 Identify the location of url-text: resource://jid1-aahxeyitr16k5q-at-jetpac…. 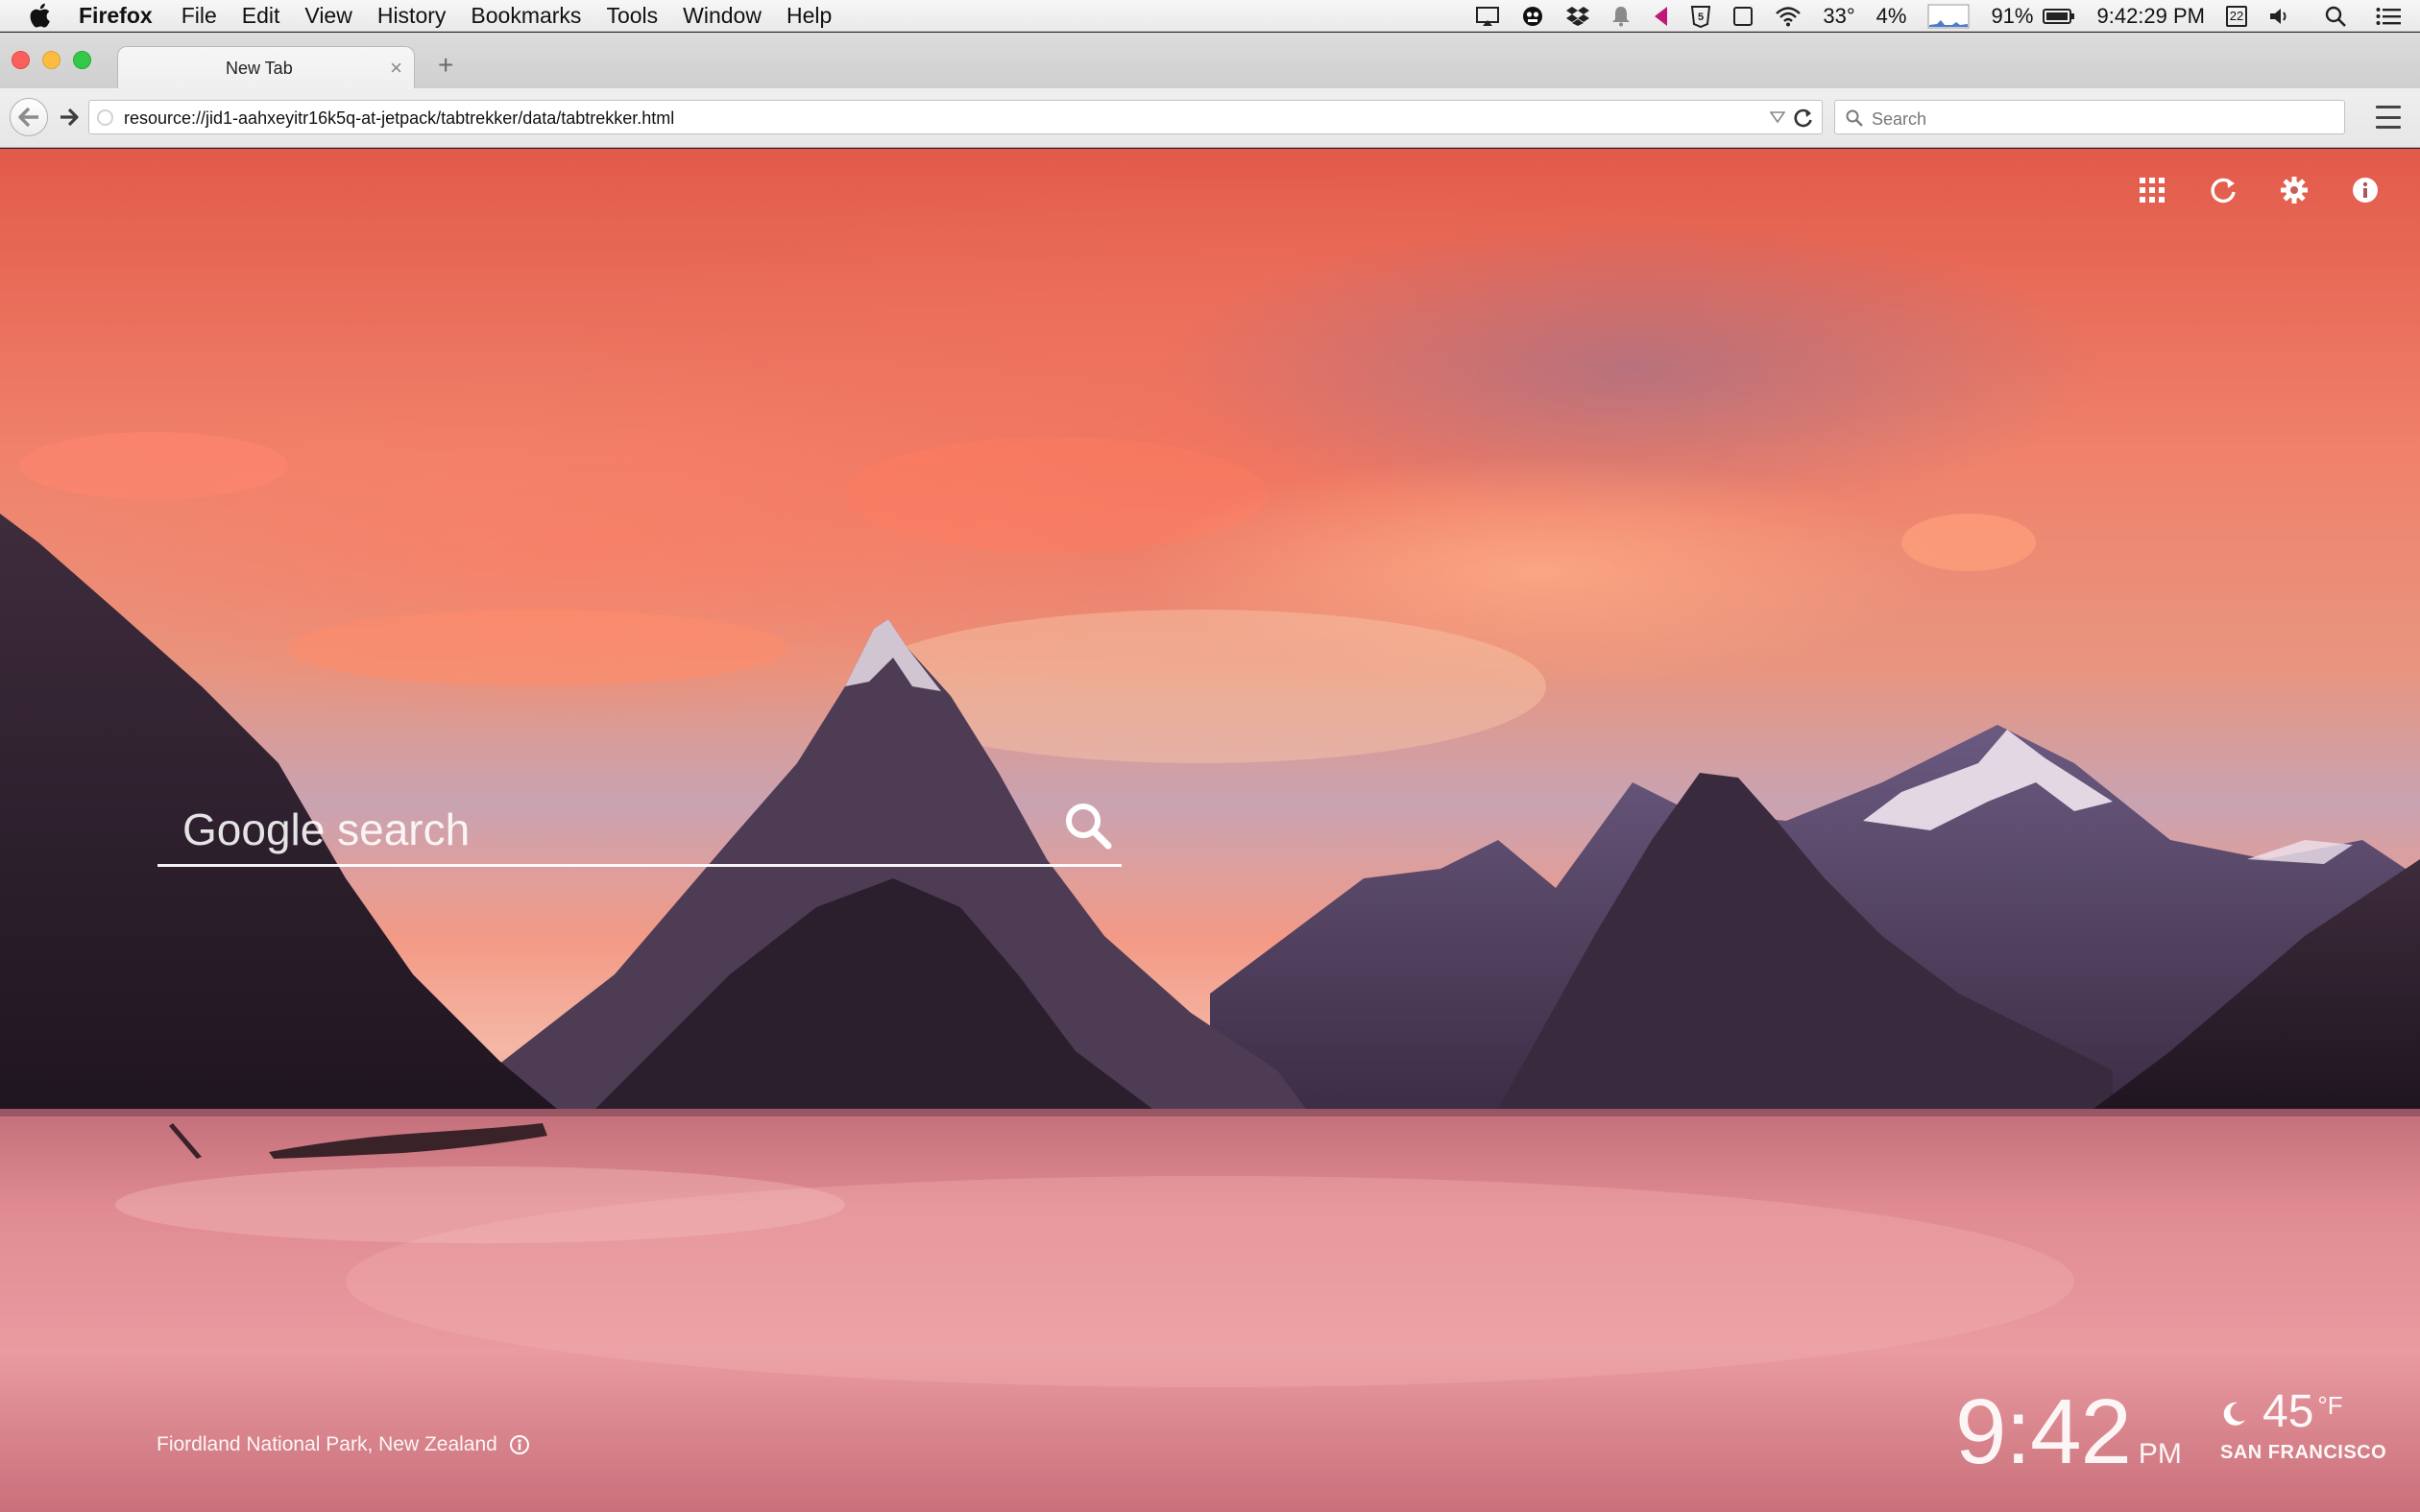
(399, 119).